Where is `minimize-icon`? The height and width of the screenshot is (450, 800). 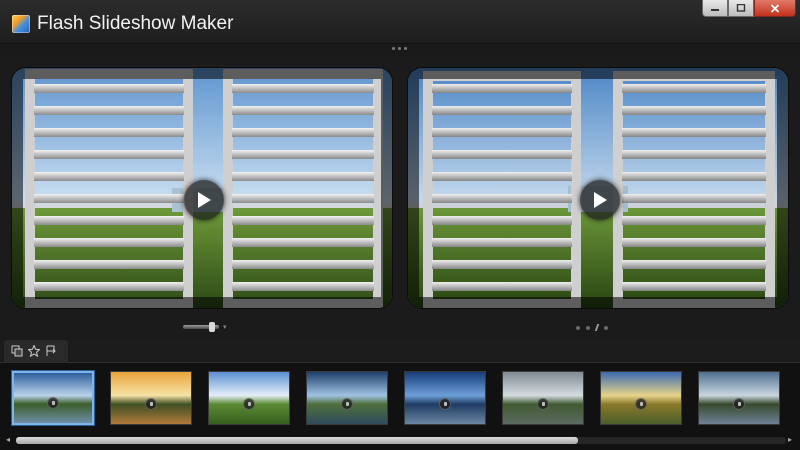 minimize-icon is located at coordinates (715, 10).